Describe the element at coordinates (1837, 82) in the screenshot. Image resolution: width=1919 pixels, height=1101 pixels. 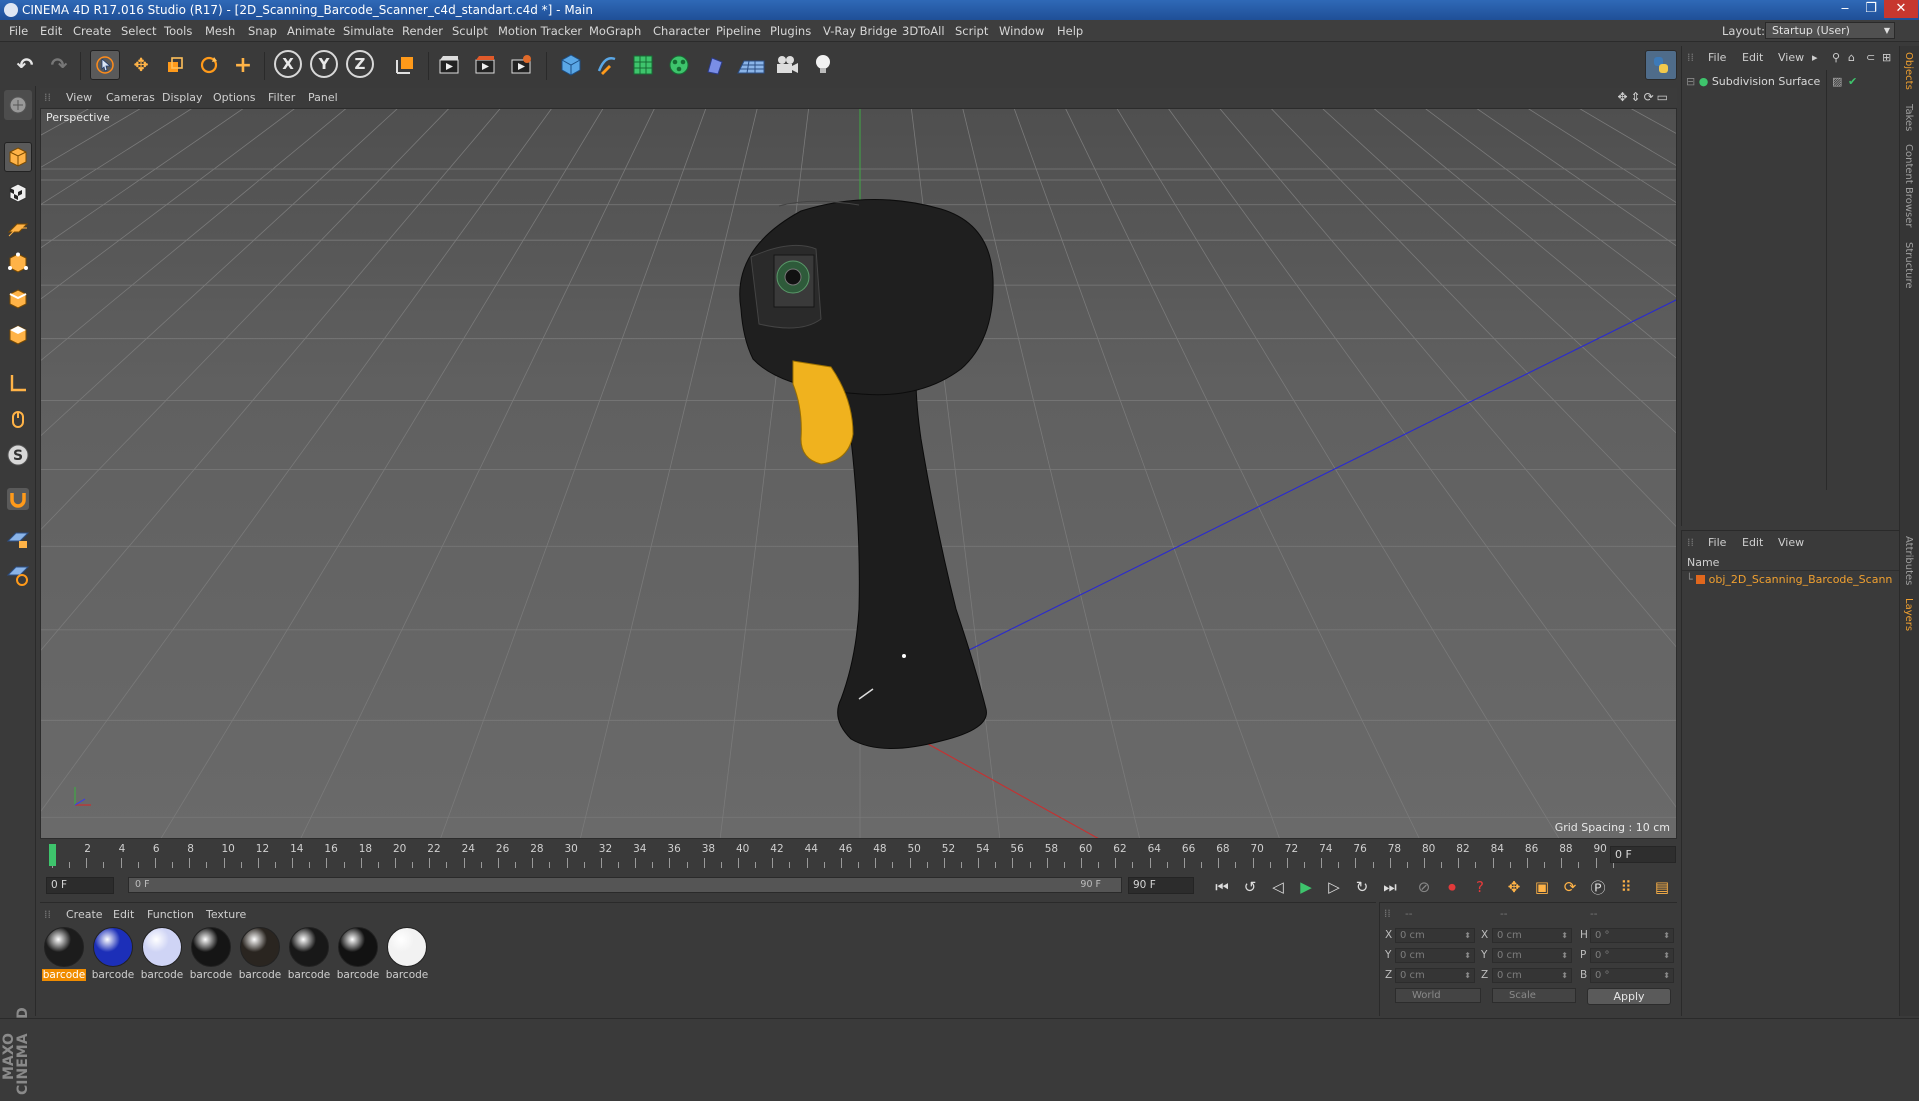
I see `layer-icon: ▨` at that location.